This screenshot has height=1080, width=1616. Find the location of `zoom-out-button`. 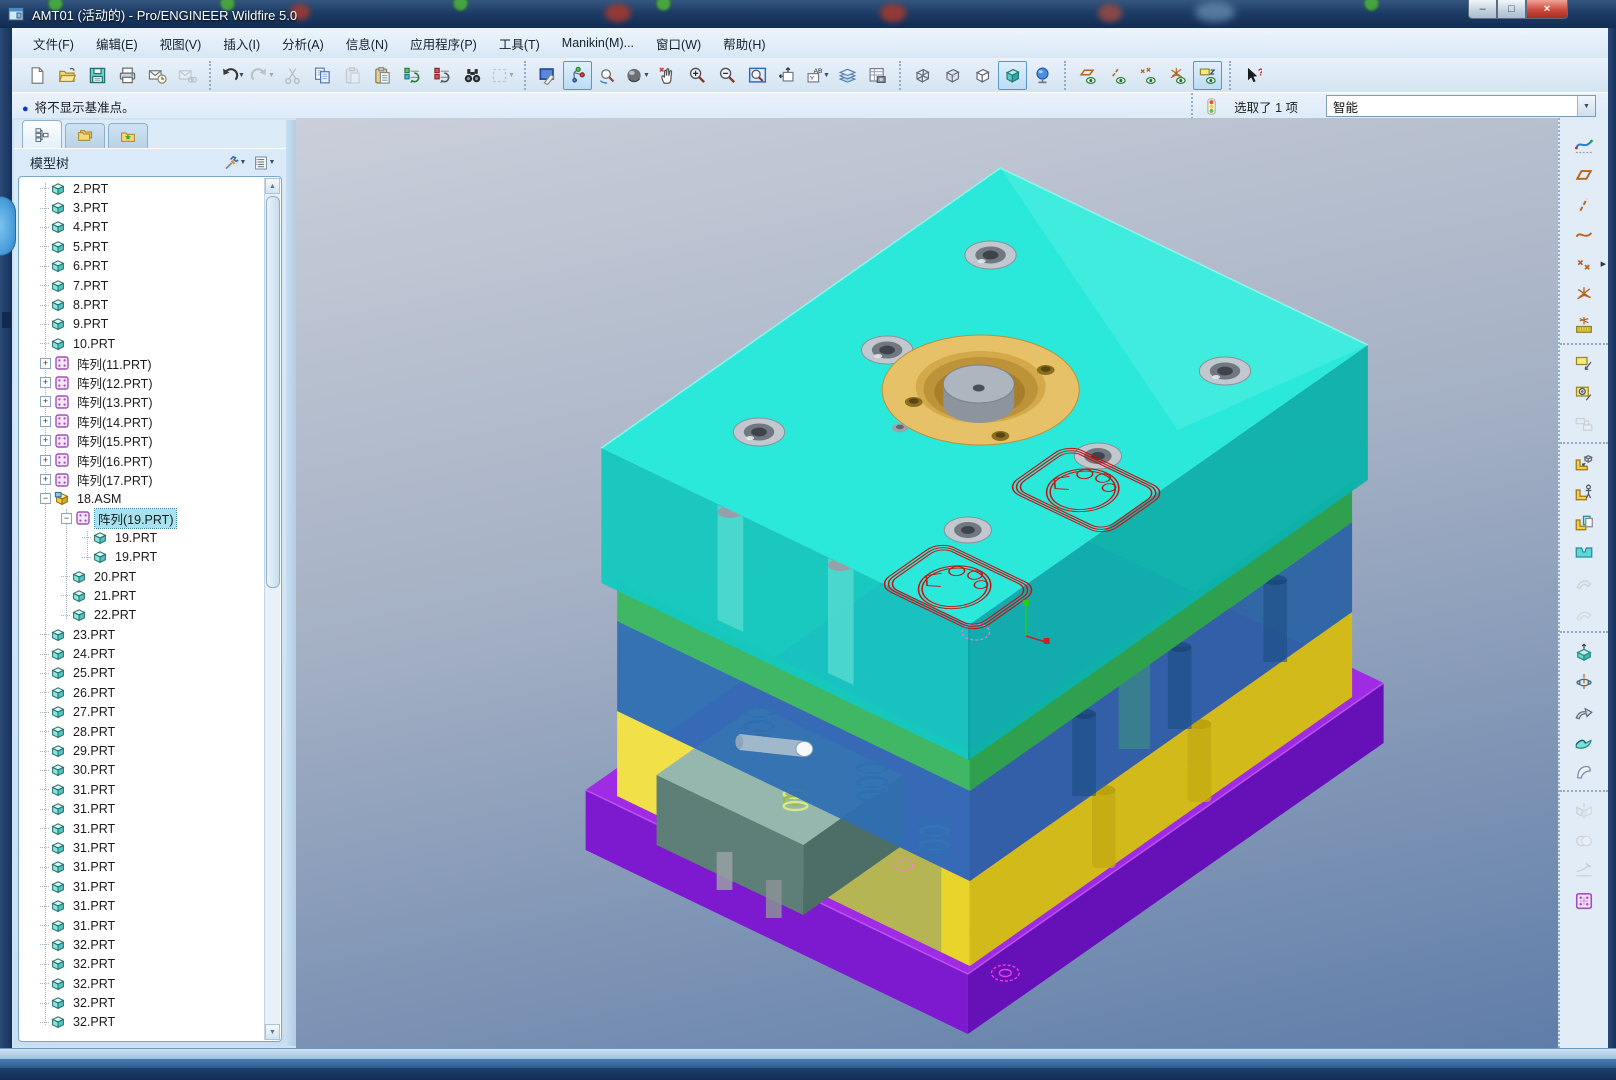

zoom-out-button is located at coordinates (727, 75).